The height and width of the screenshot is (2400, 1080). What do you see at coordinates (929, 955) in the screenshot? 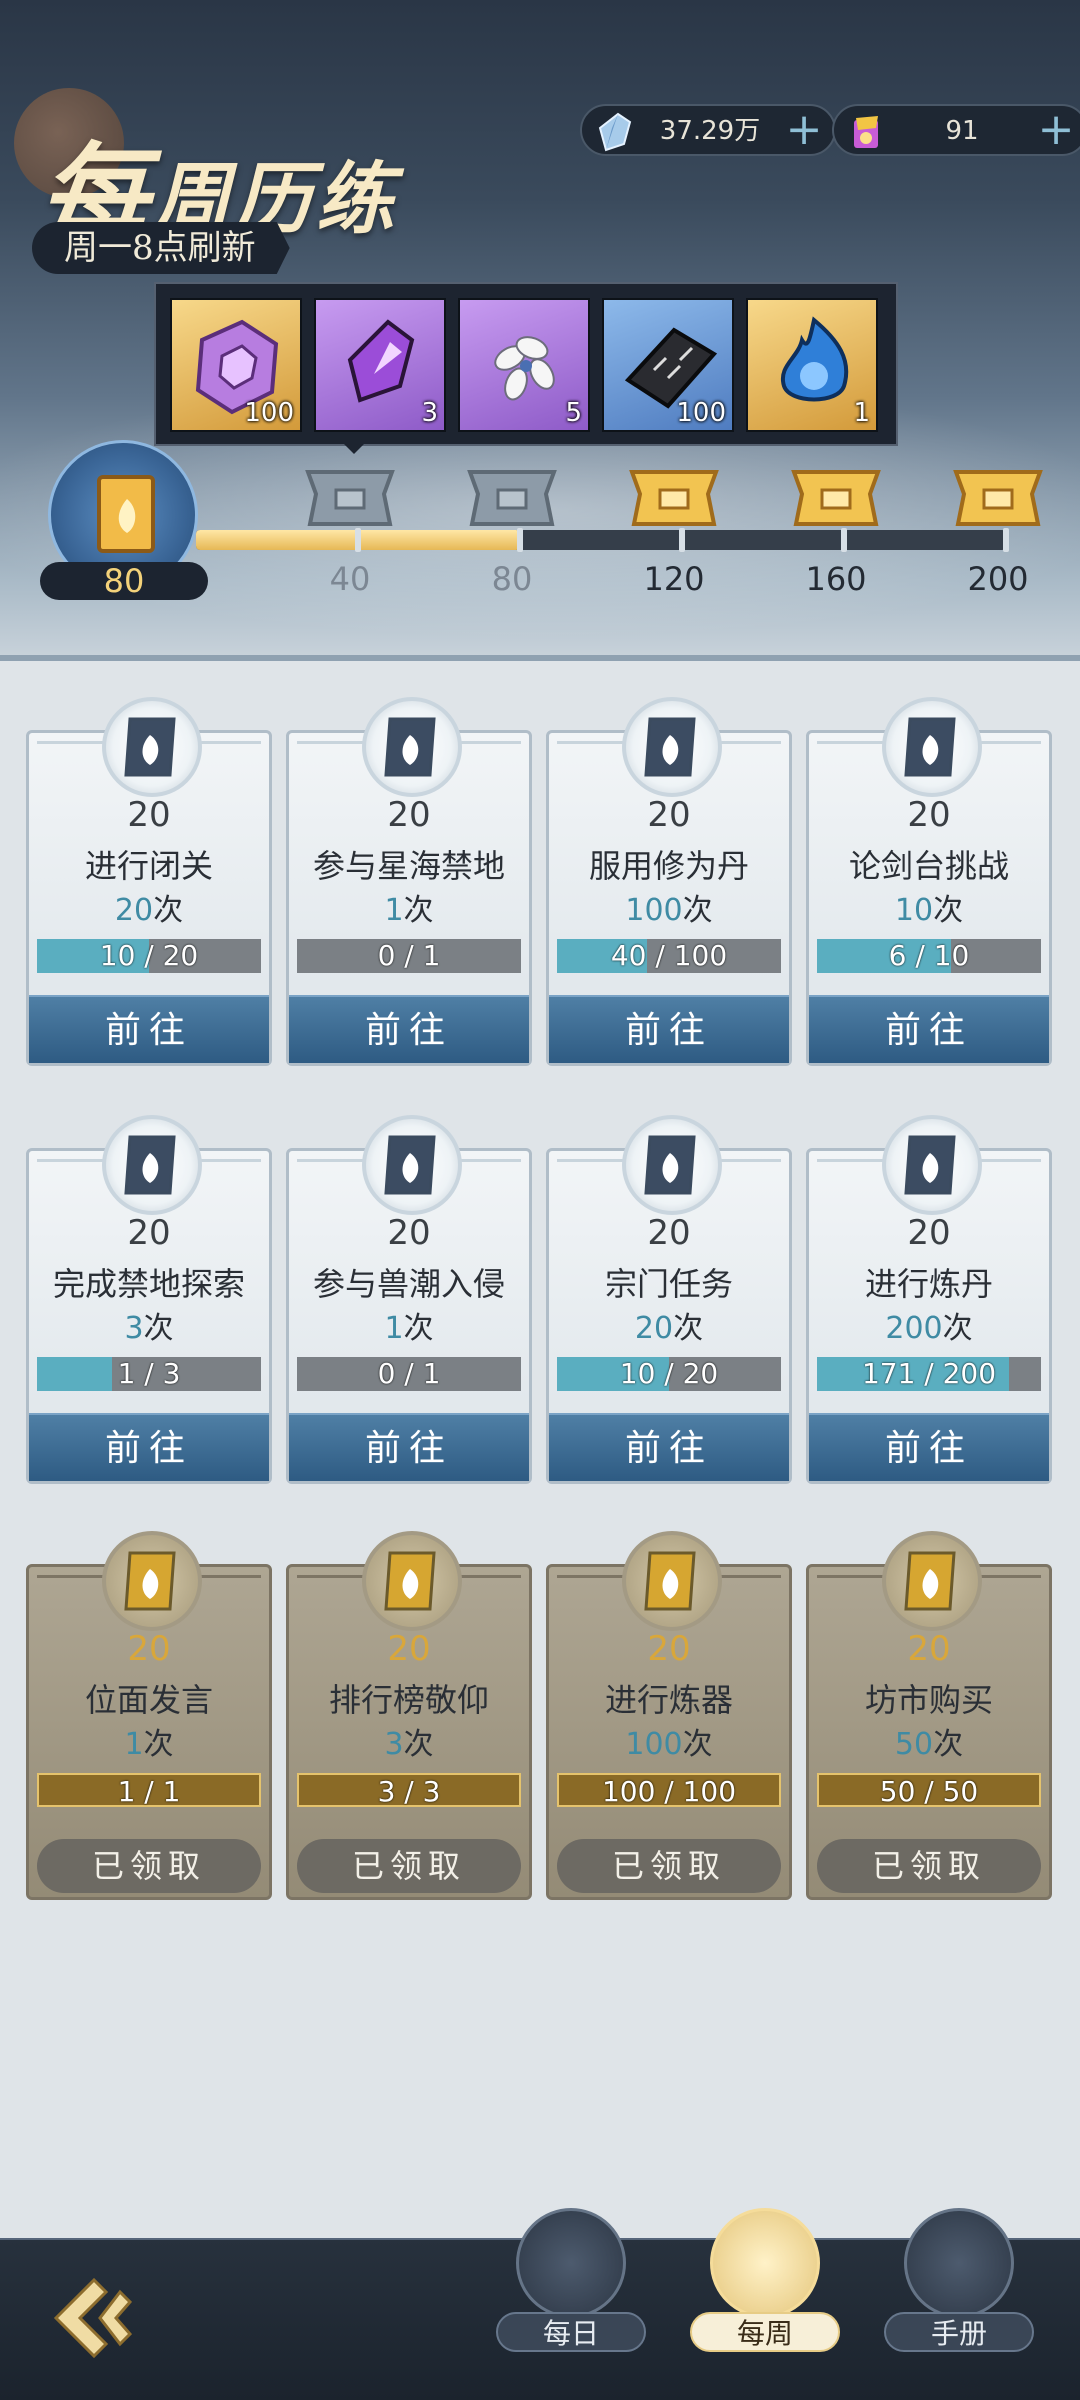
I see `task-progress-text: 6 / 10` at bounding box center [929, 955].